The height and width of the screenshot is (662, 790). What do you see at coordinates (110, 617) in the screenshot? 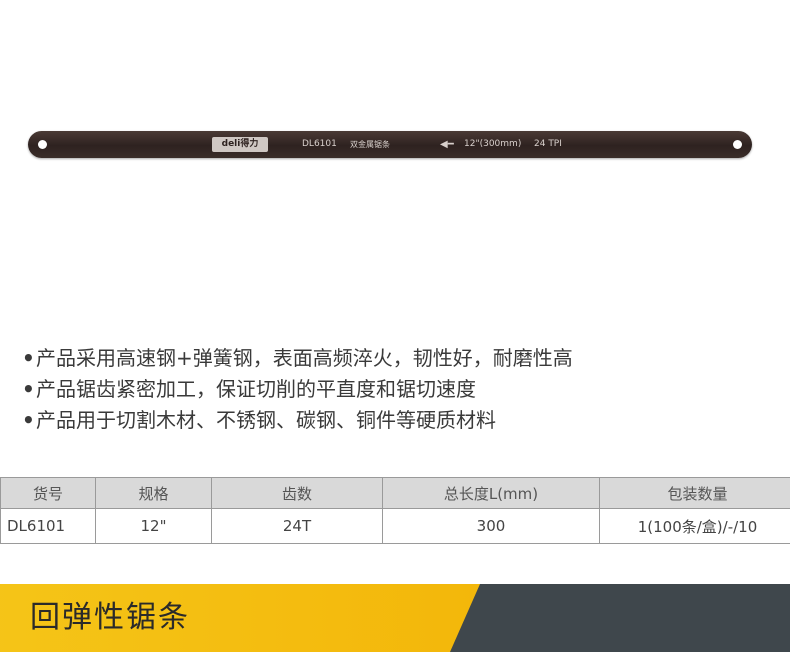
I see `banner-title: 回弹性锯条` at bounding box center [110, 617].